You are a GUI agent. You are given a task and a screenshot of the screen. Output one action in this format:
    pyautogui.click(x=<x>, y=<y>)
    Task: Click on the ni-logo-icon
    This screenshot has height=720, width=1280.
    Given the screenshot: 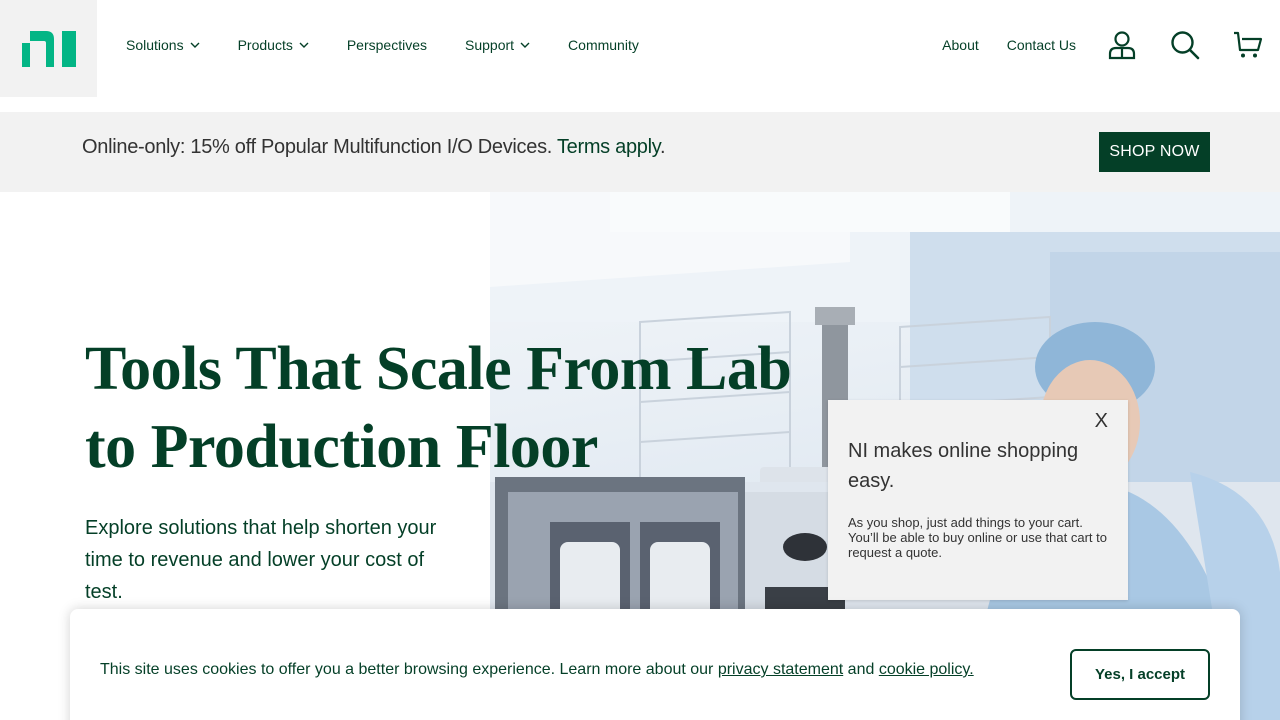 What is the action you would take?
    pyautogui.click(x=48, y=48)
    